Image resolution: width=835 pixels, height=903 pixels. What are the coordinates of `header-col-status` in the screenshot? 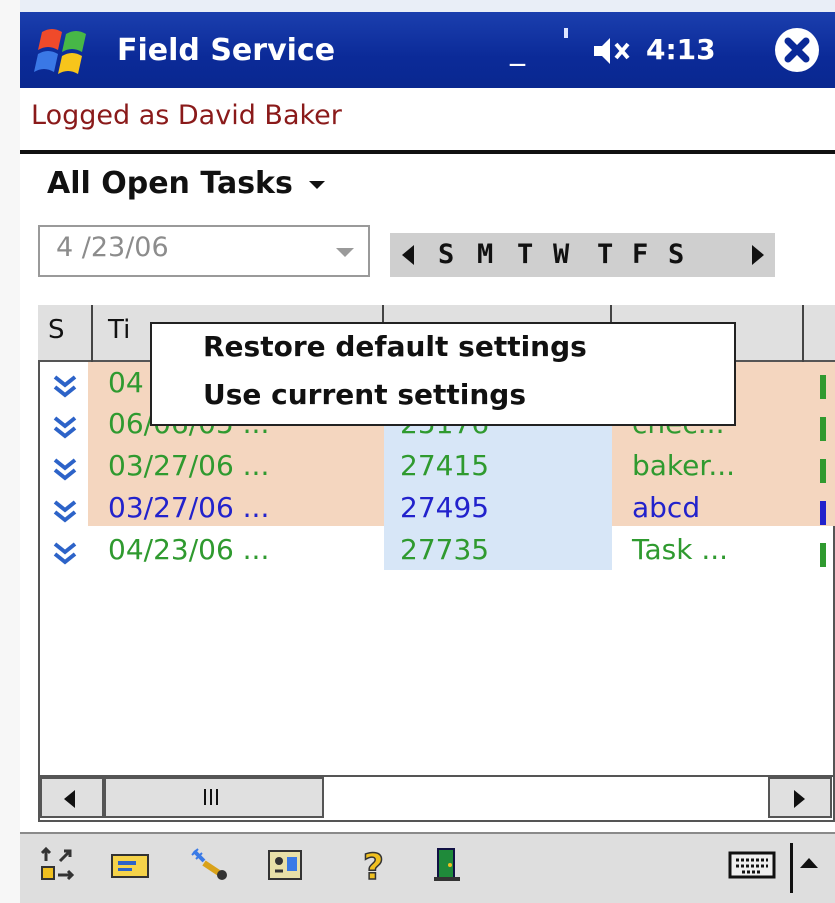 It's located at (65, 333).